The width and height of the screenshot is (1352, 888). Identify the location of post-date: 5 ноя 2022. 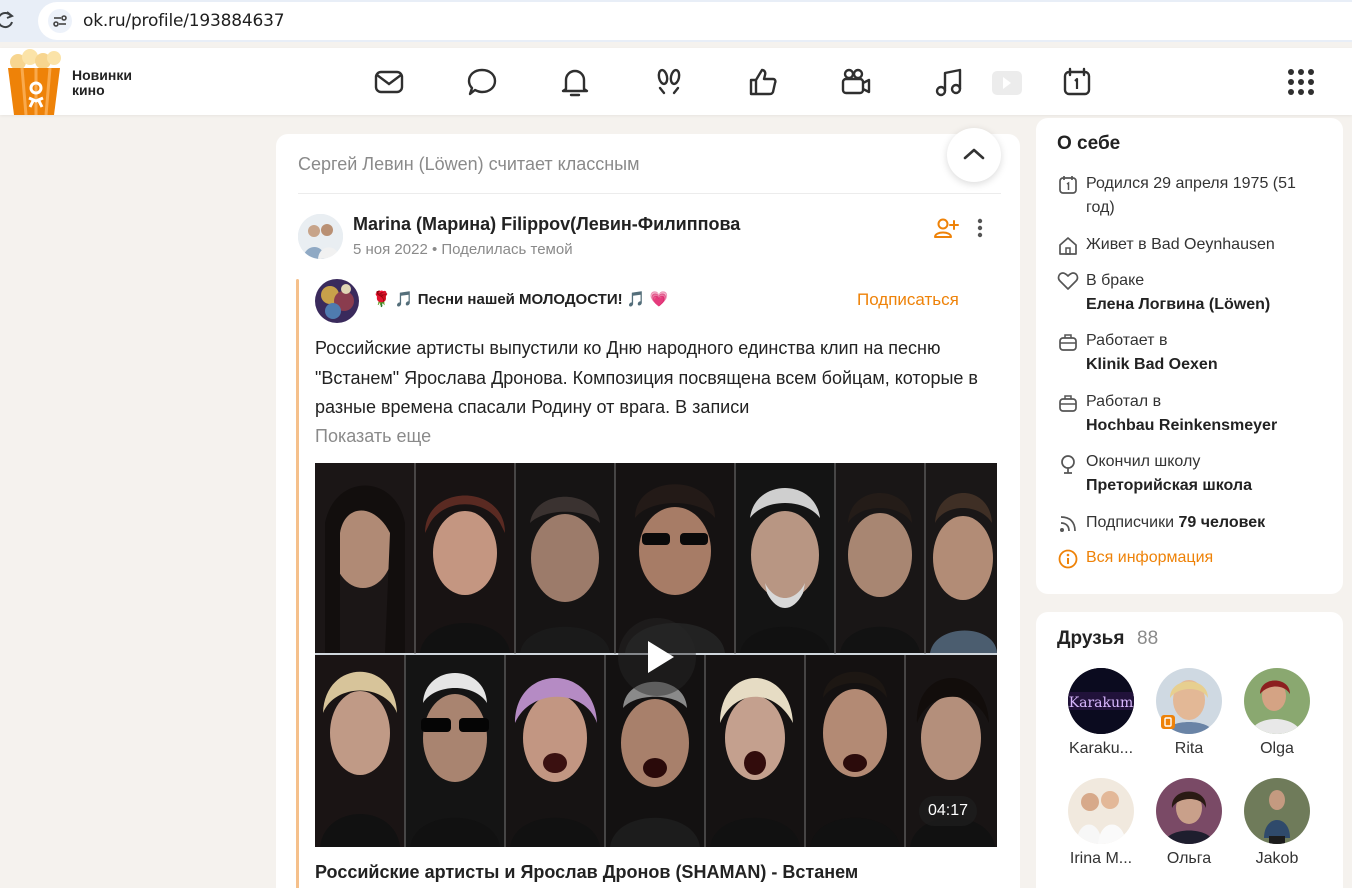
(390, 249).